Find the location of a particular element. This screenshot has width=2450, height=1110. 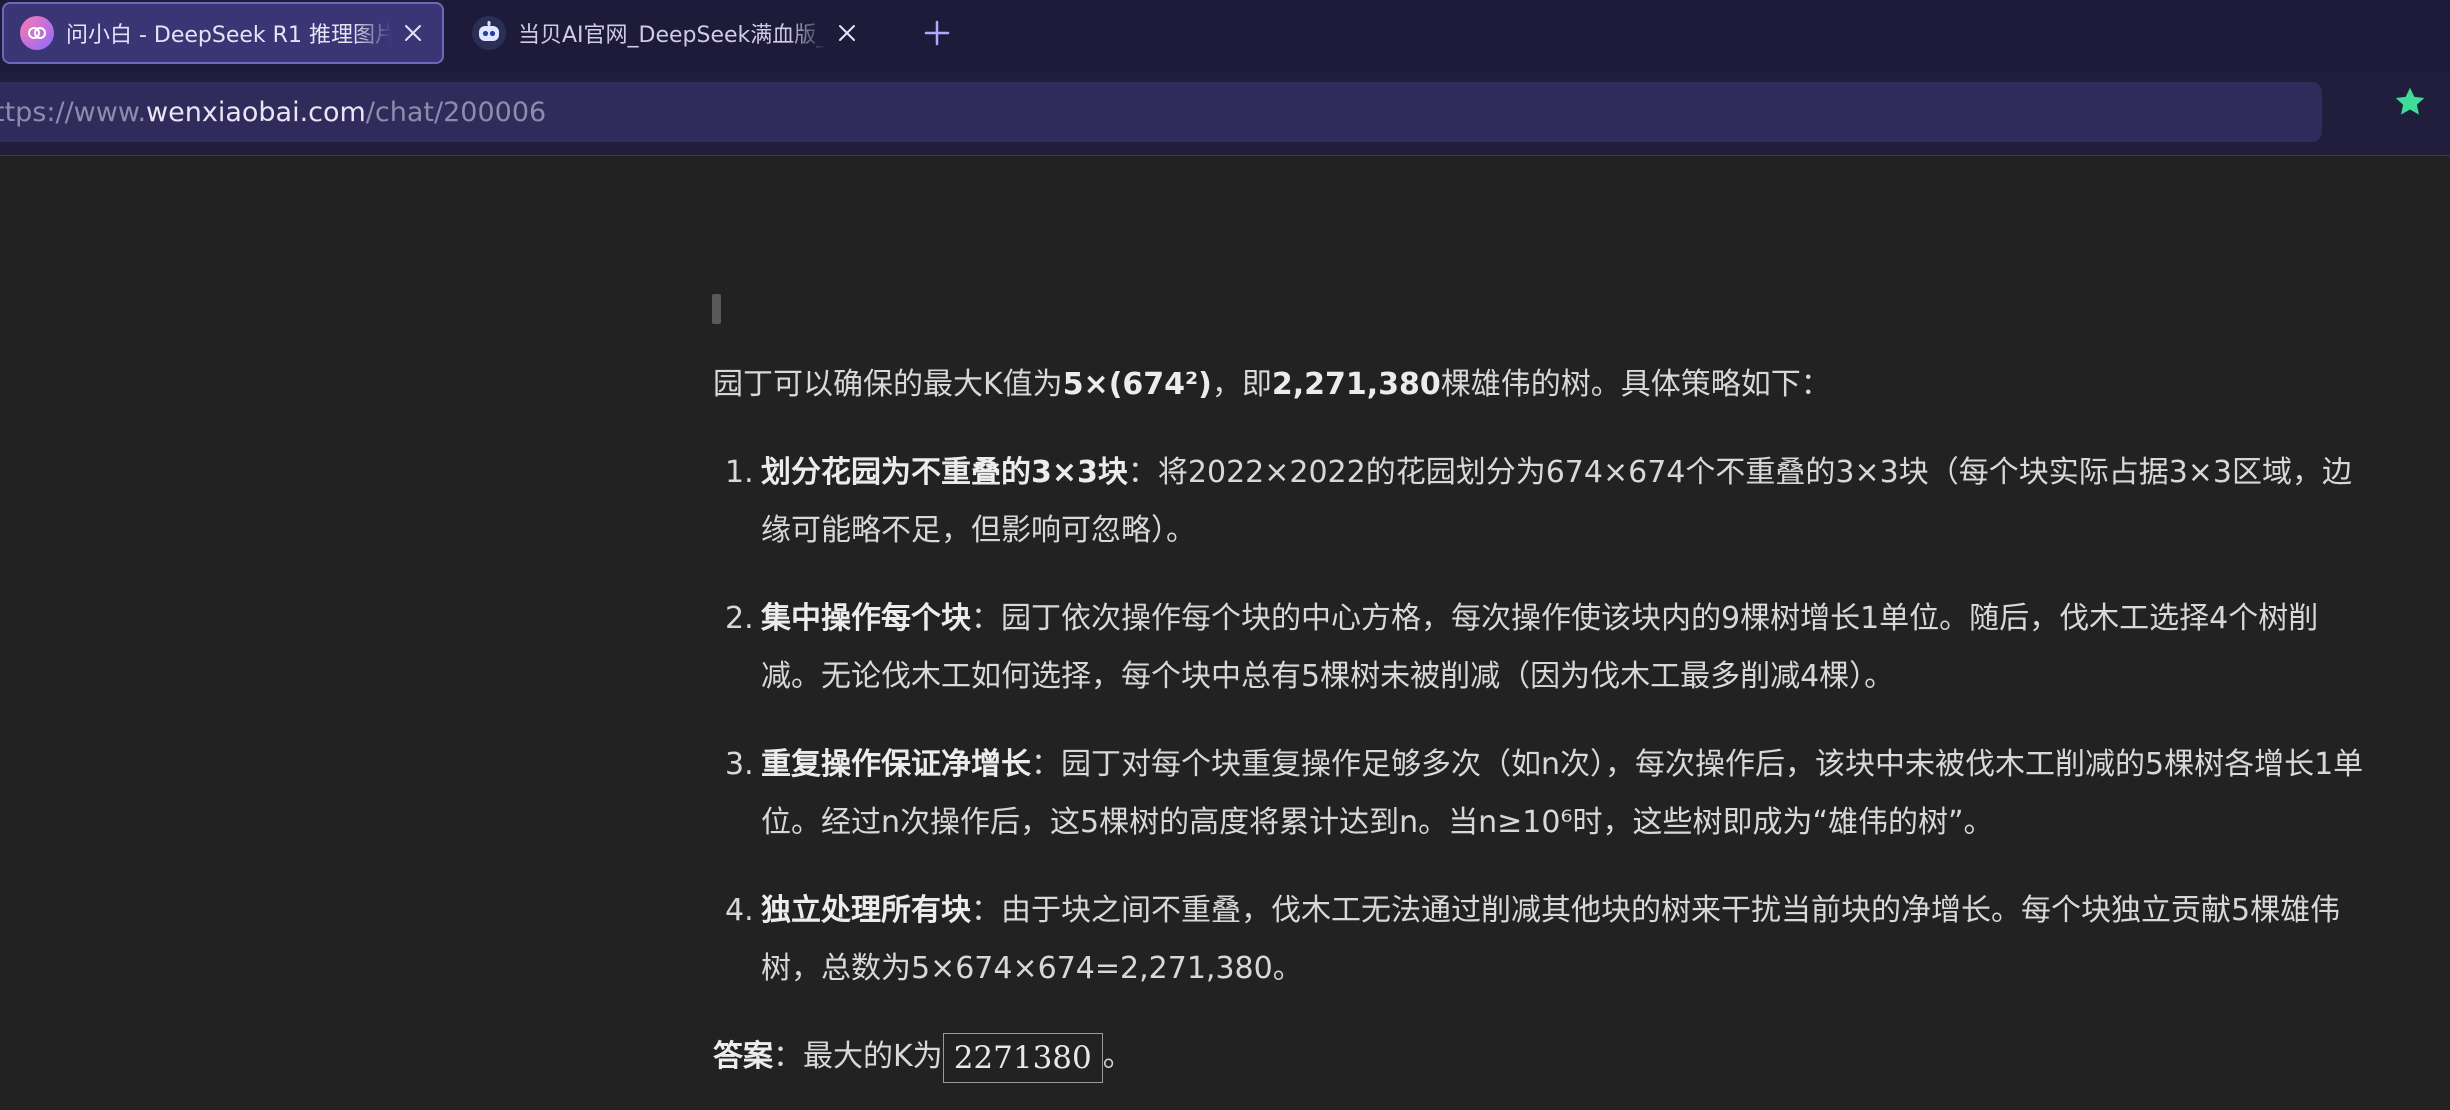

star-icon is located at coordinates (2410, 102).